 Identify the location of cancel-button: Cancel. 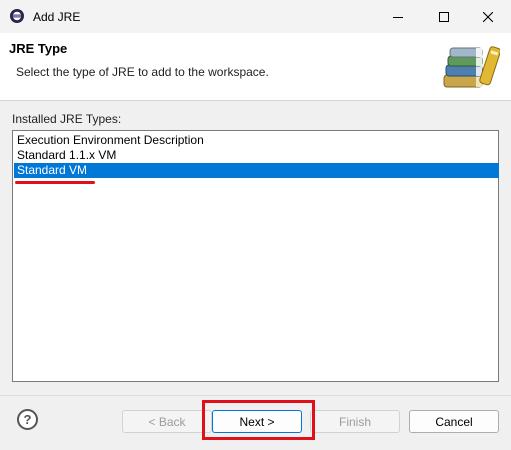
(454, 421).